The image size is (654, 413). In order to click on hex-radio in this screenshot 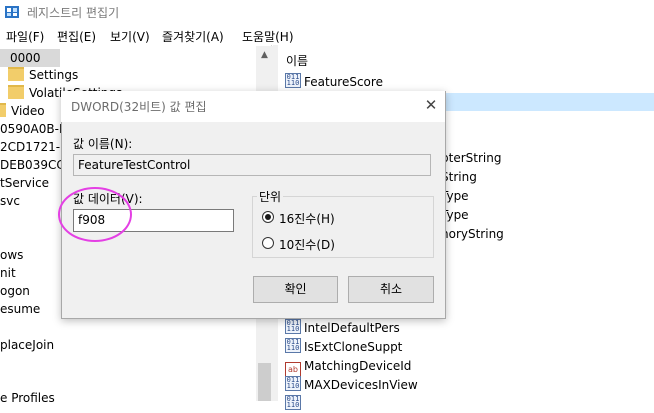, I will do `click(268, 217)`.